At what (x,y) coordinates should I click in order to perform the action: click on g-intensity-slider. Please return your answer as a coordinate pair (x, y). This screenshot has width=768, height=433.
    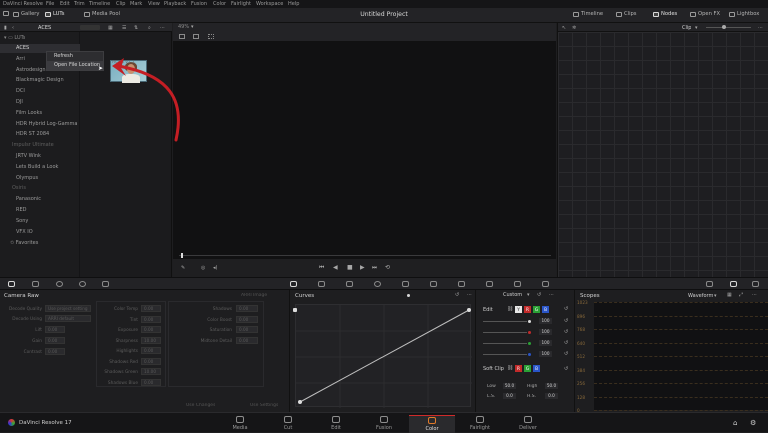
    Looking at the image, I should click on (505, 343).